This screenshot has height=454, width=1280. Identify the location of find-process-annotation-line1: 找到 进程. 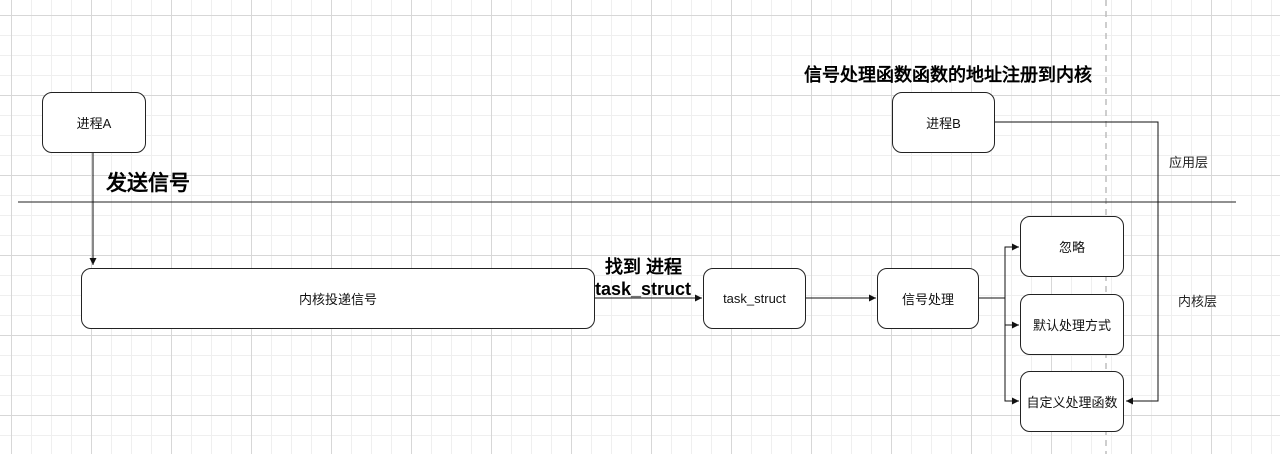
(644, 267).